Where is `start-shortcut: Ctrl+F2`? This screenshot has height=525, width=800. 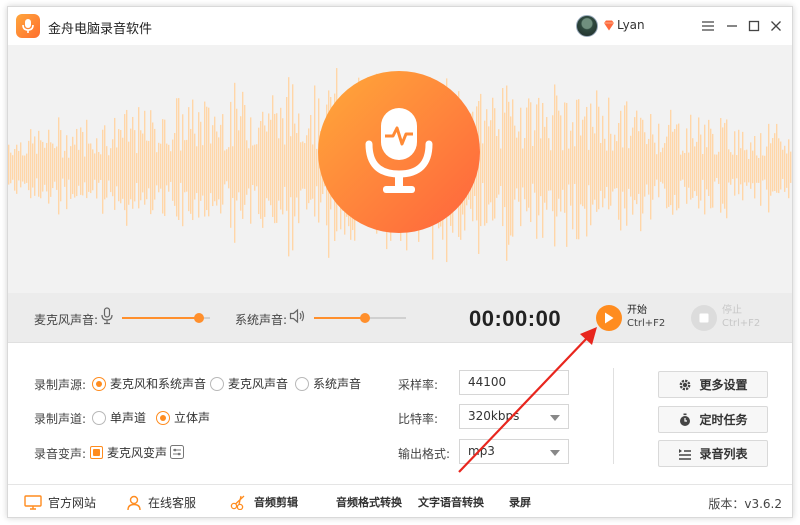 start-shortcut: Ctrl+F2 is located at coordinates (646, 323).